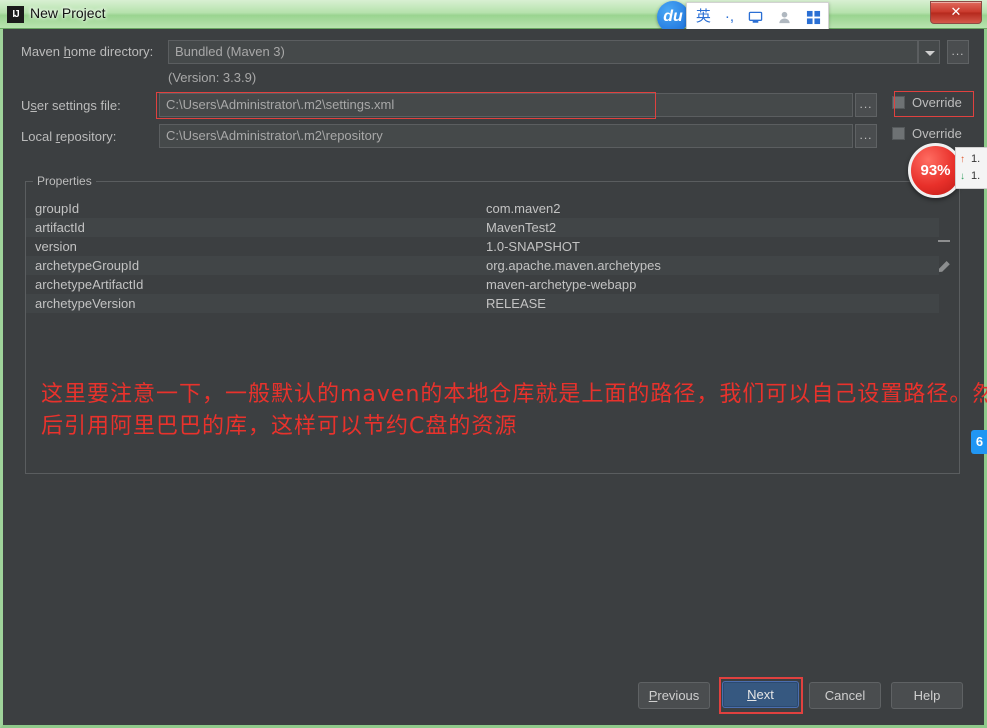 This screenshot has width=987, height=728. Describe the element at coordinates (976, 176) in the screenshot. I see `download-value: 1.` at that location.